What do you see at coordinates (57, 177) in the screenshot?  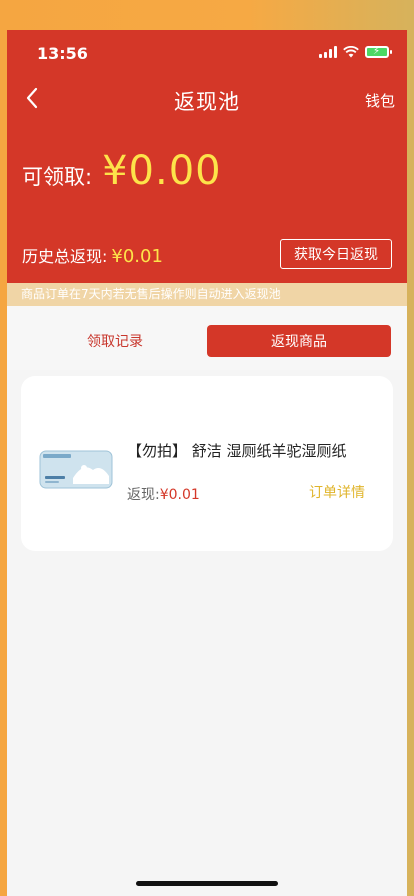 I see `claimable-label: 可领取:` at bounding box center [57, 177].